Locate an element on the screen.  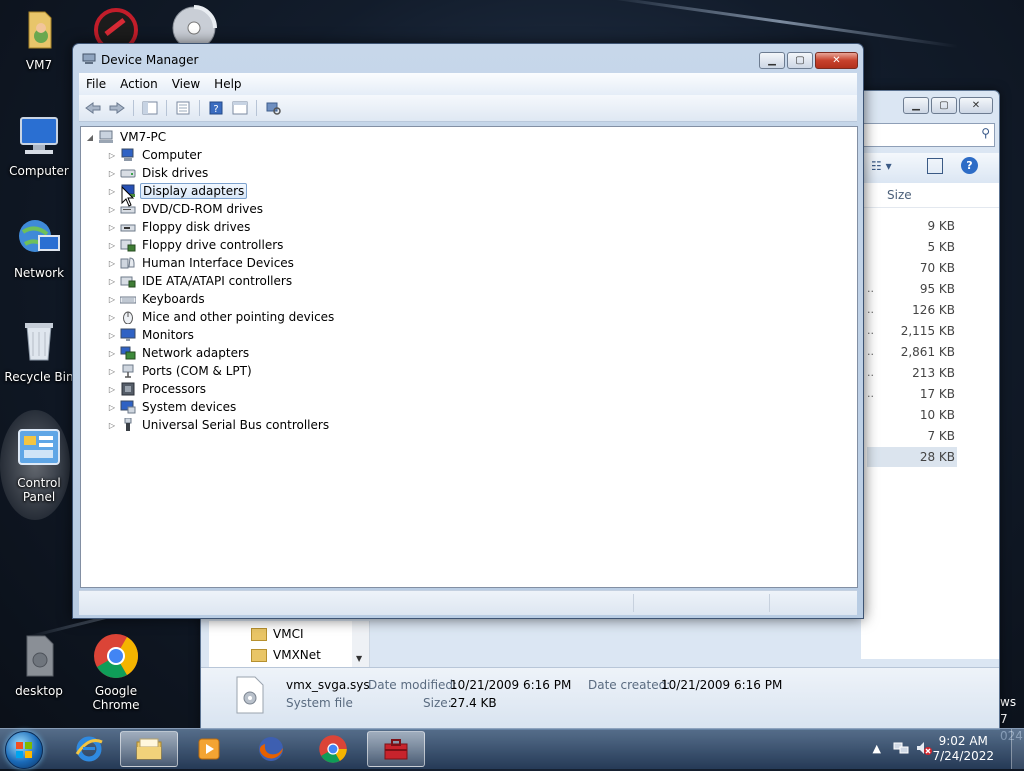
tree-item-label: Universal Serial Bus controllers is located at coordinates (236, 425).